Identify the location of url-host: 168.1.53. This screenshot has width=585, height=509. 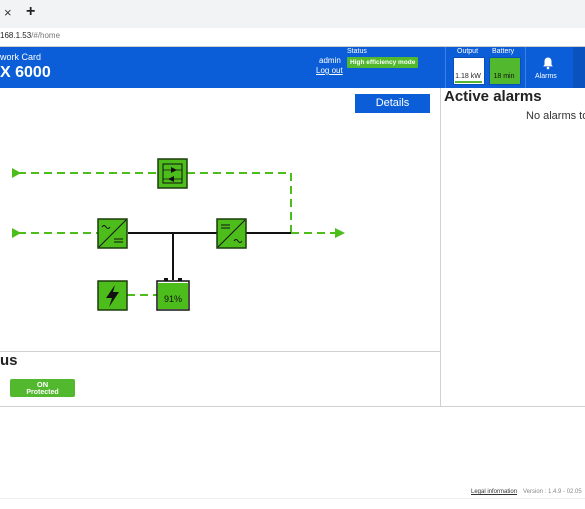
(16, 35).